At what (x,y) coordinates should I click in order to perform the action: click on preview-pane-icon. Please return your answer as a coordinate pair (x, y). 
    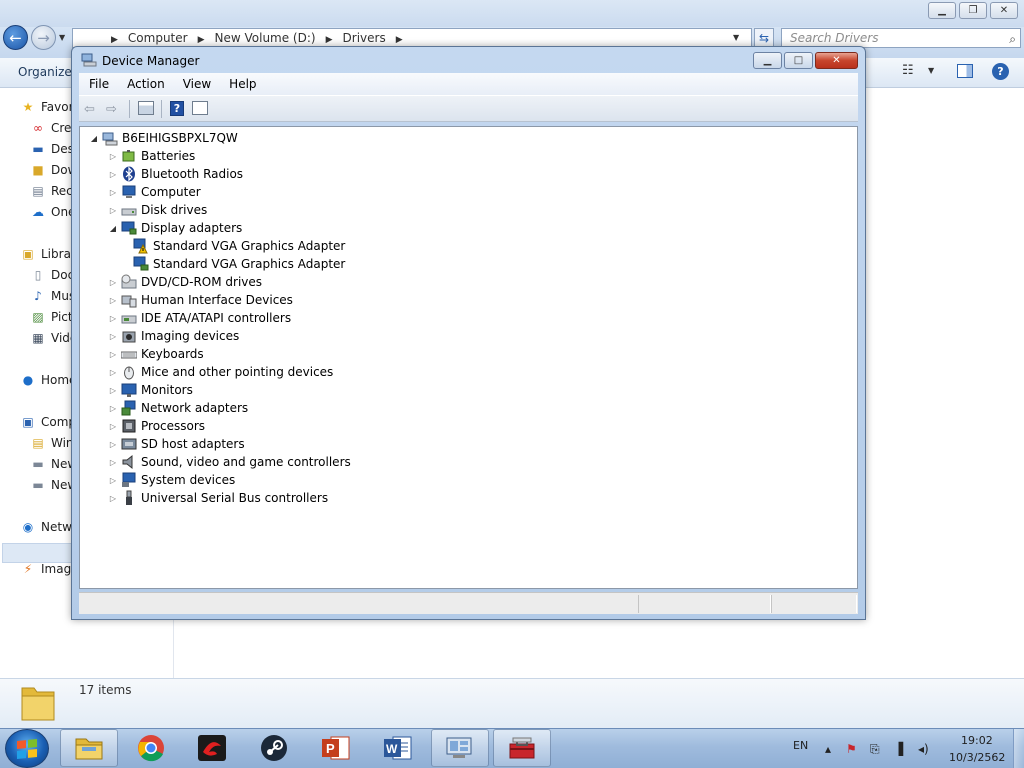
    Looking at the image, I should click on (965, 71).